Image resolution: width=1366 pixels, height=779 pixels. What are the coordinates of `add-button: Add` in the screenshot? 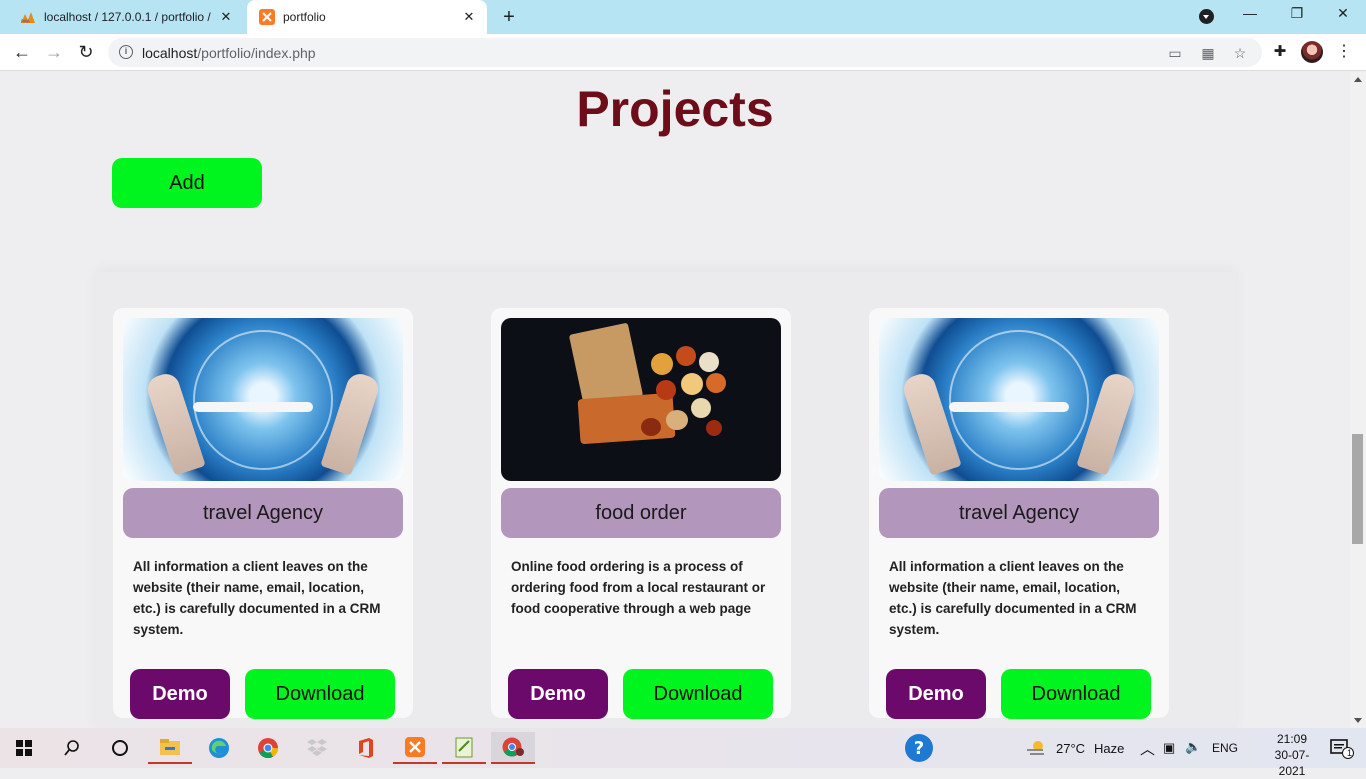 It's located at (187, 183).